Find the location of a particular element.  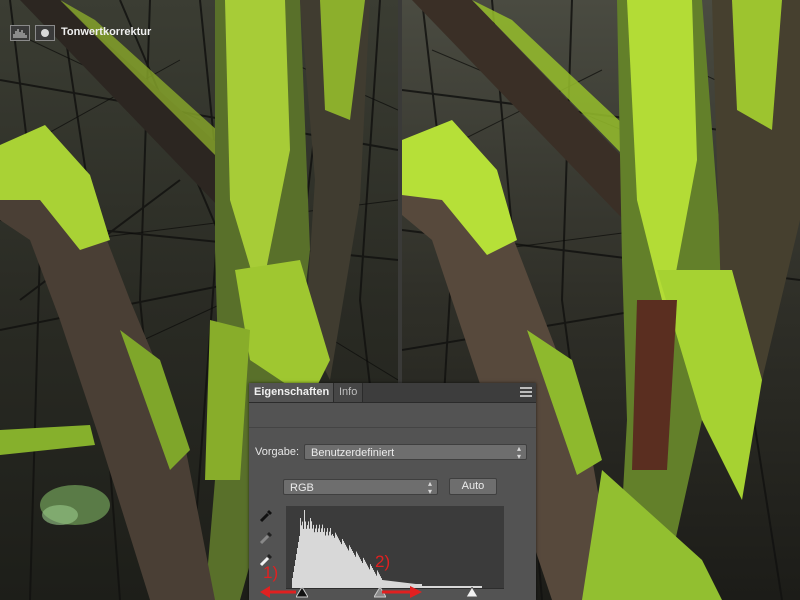

arrow-left-icon is located at coordinates (278, 592).